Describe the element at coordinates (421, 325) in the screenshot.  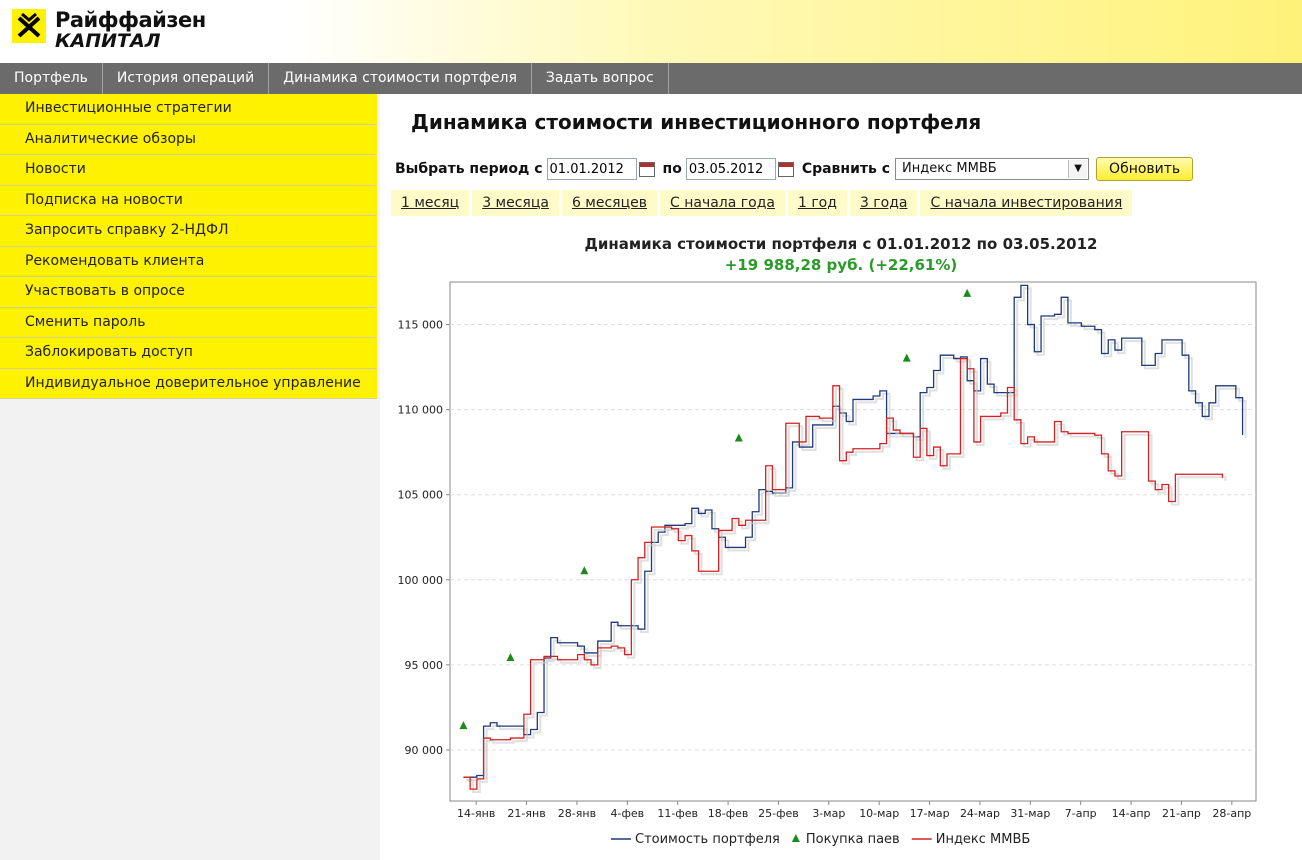
I see `y-tick-label: 115 000` at that location.